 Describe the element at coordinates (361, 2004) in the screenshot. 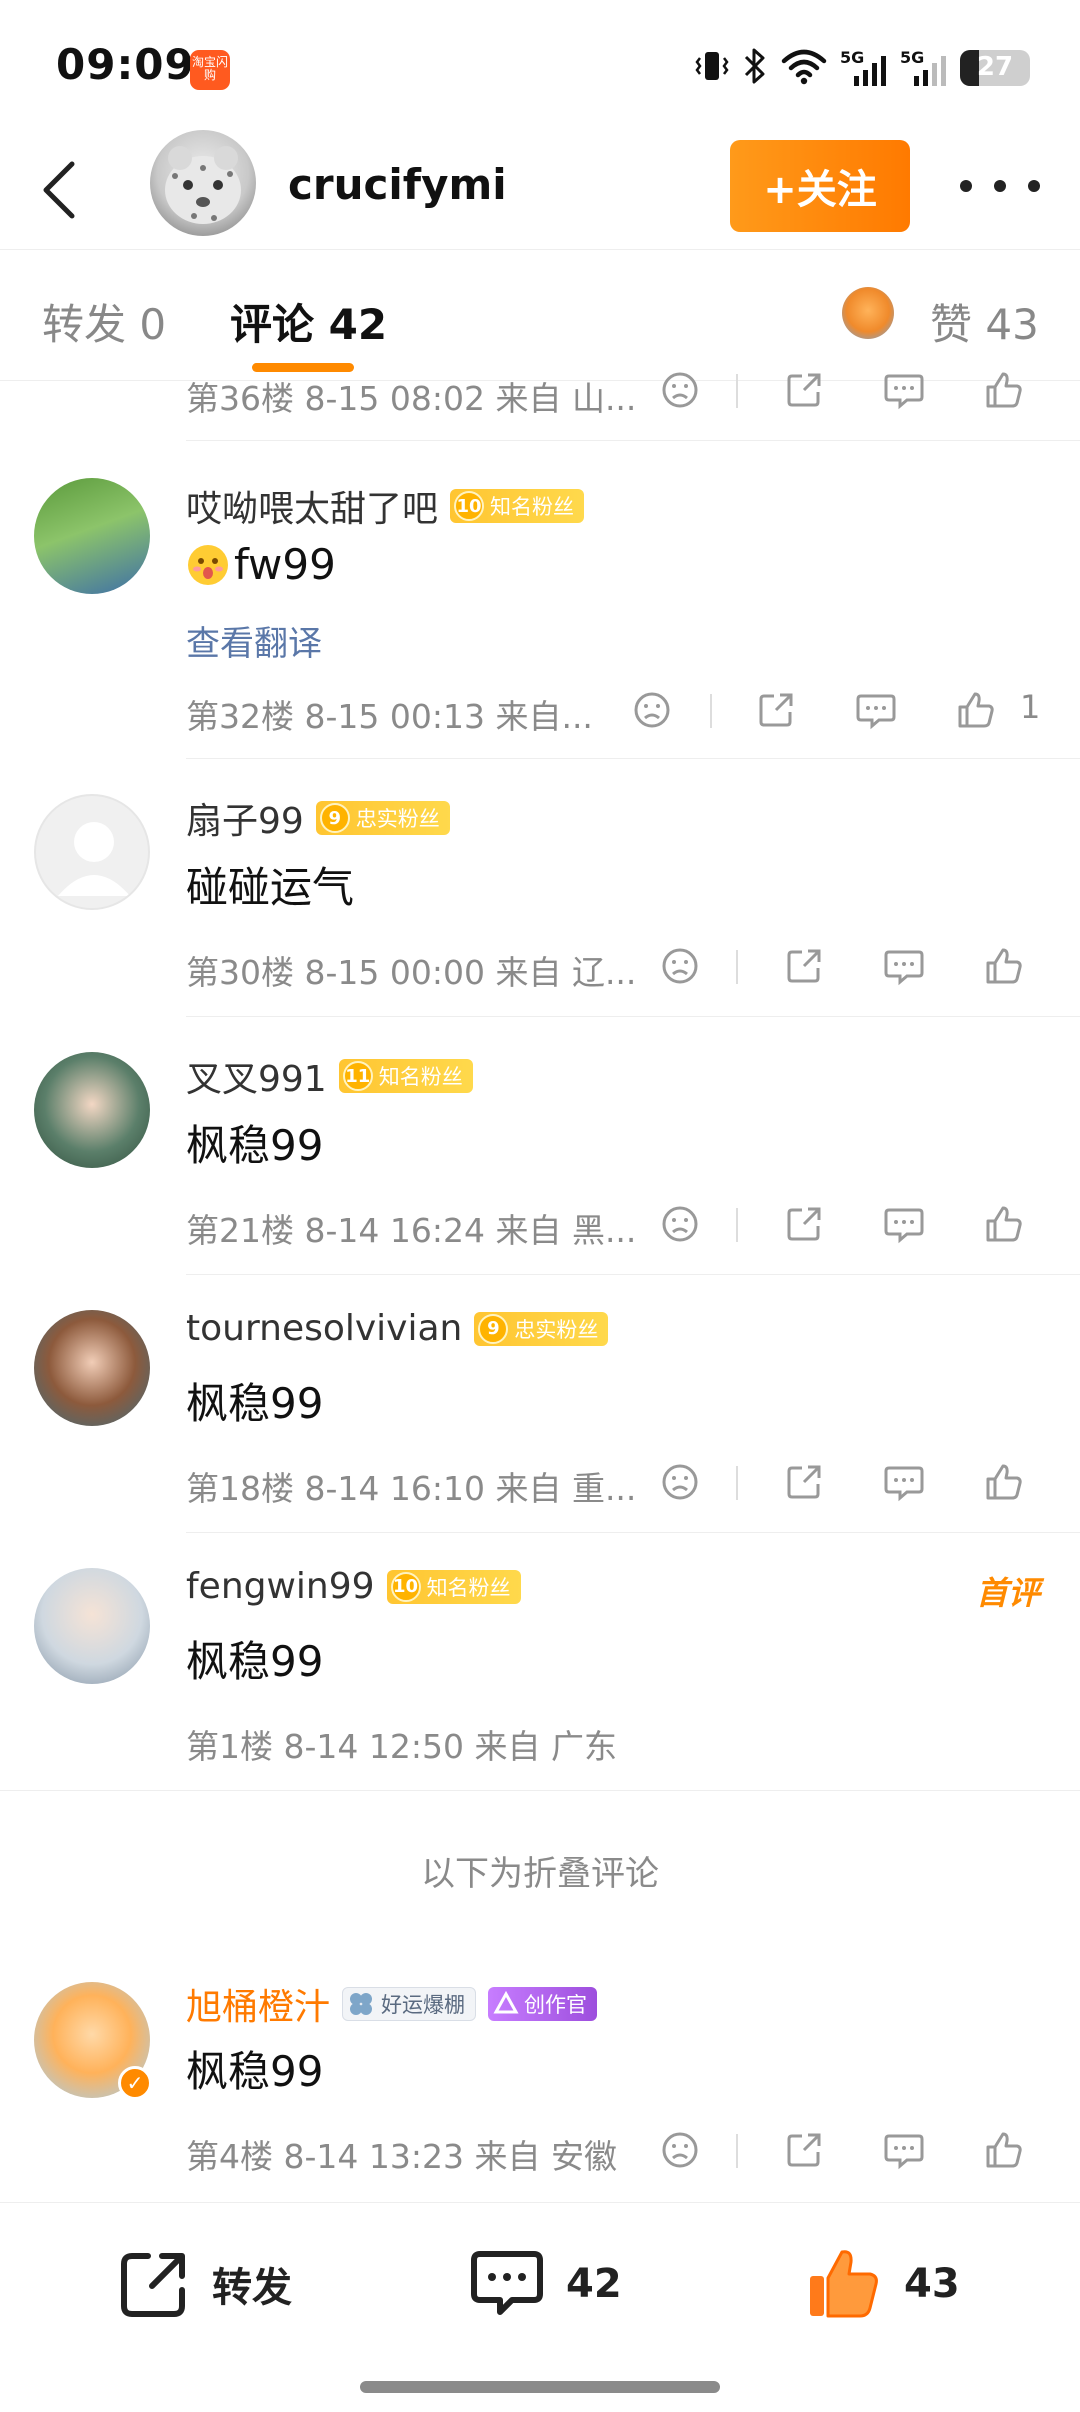

I see `clover-icon` at that location.